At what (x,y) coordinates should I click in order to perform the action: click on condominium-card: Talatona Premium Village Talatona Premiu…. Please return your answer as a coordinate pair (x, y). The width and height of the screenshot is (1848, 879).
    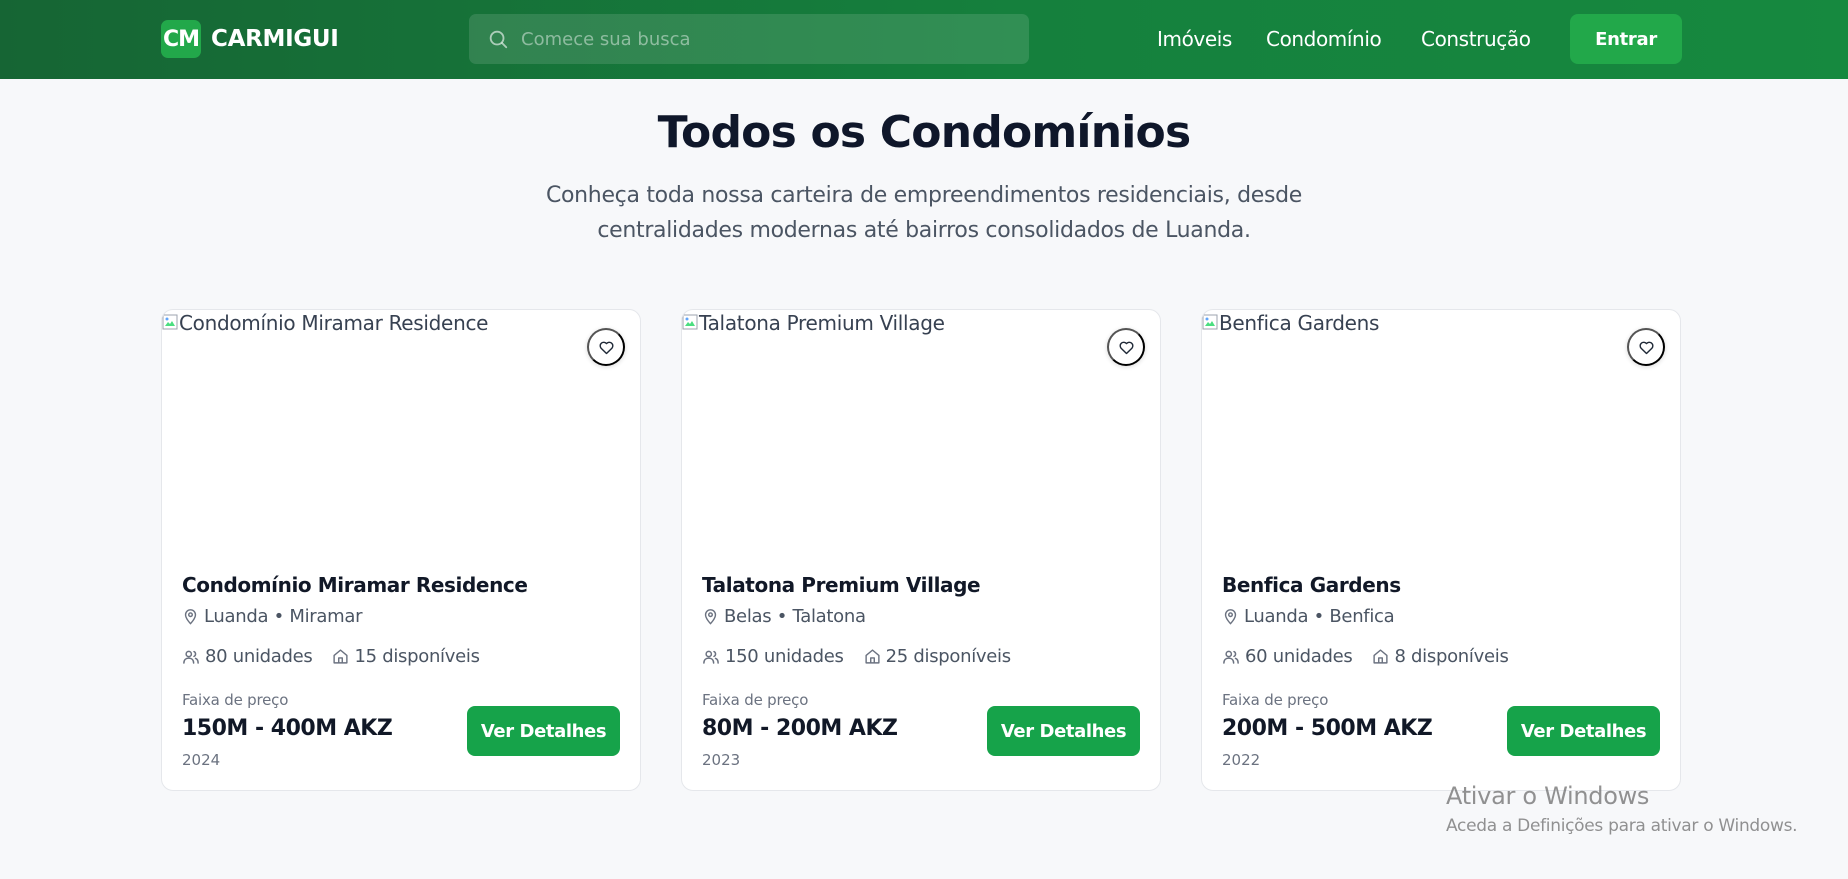
    Looking at the image, I should click on (921, 550).